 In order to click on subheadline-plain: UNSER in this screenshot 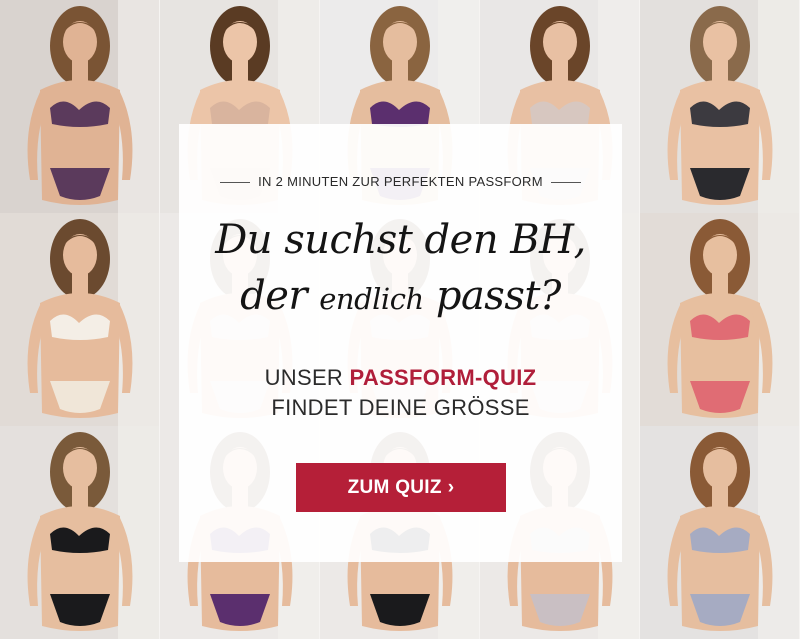, I will do `click(307, 377)`.